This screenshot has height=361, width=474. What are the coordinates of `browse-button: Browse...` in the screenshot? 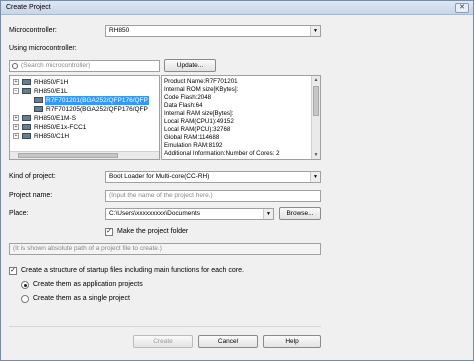 It's located at (300, 213).